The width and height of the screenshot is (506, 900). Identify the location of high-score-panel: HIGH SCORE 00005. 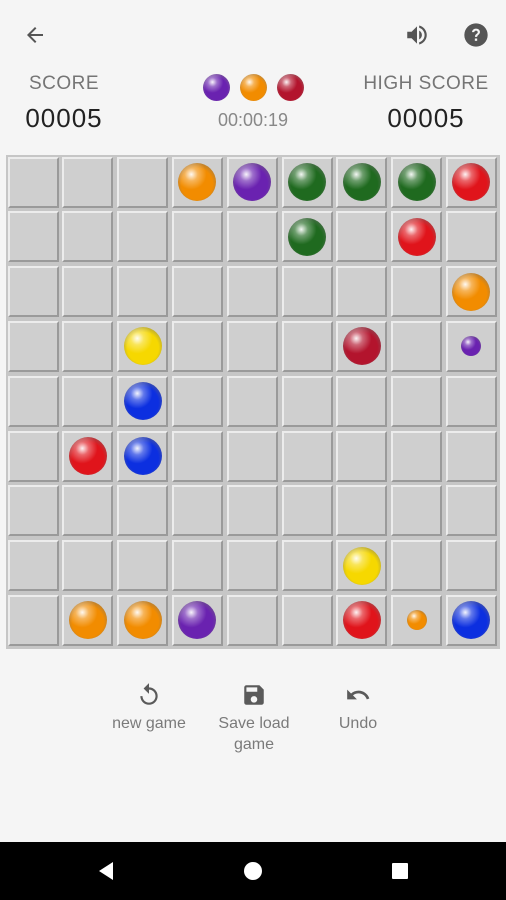
(426, 103).